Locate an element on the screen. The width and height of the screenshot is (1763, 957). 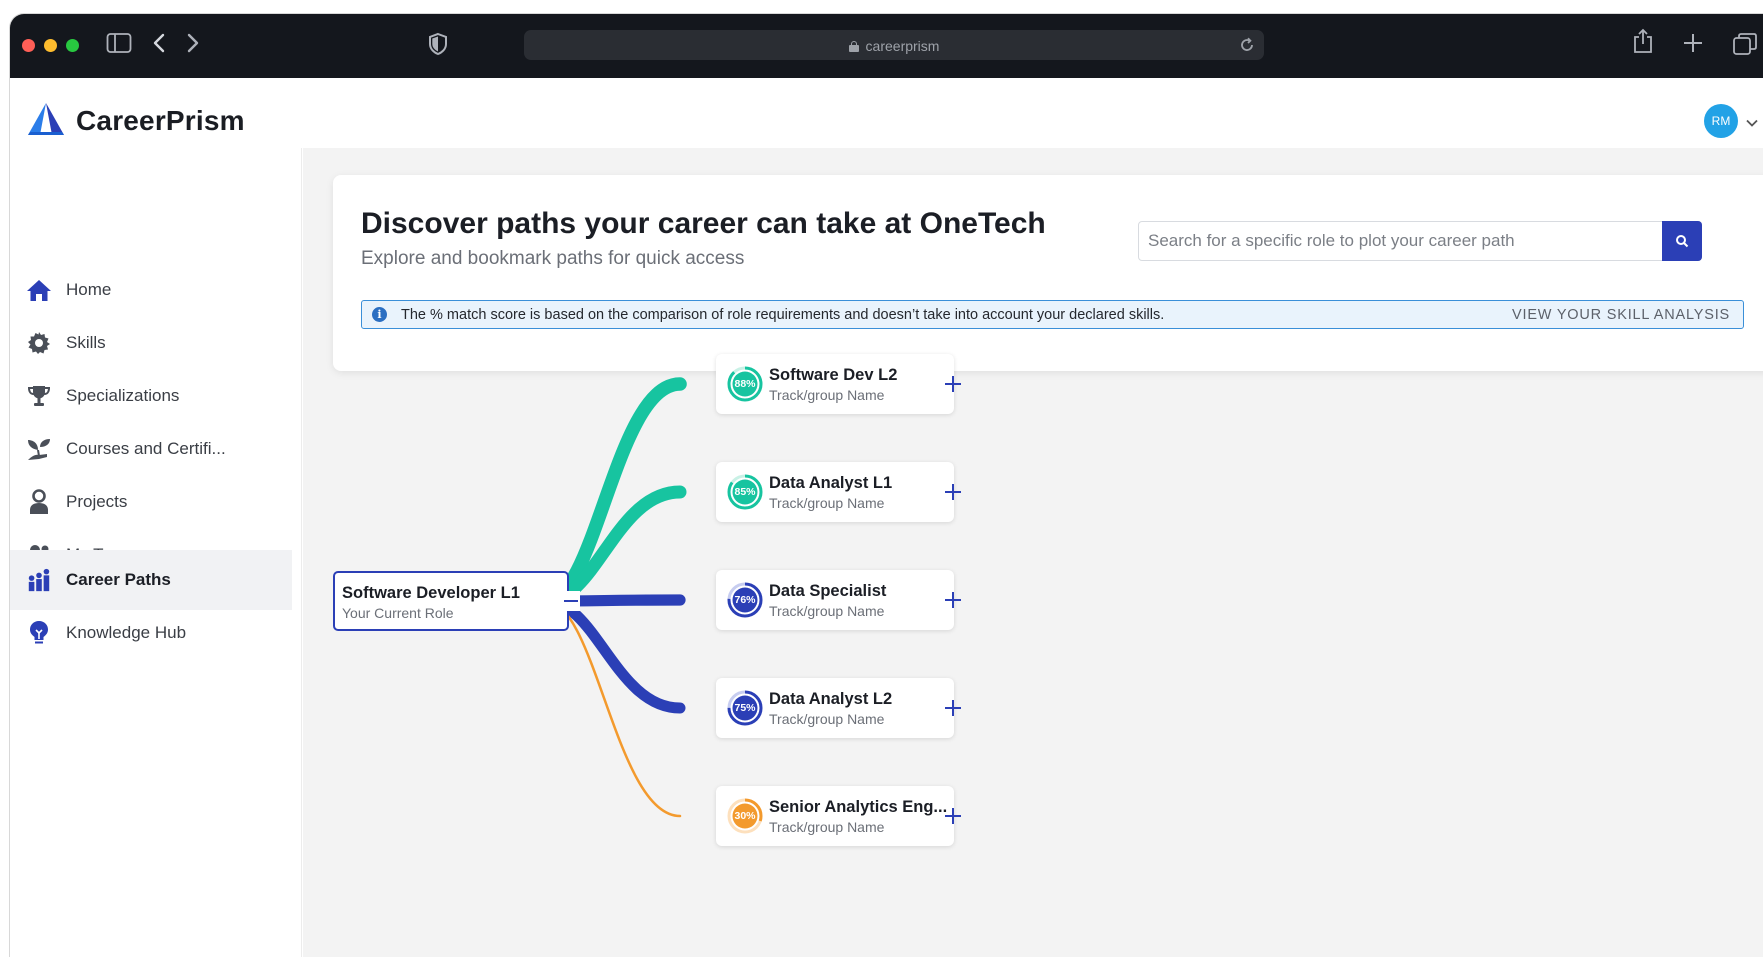
match-score-label: 30% is located at coordinates (745, 816).